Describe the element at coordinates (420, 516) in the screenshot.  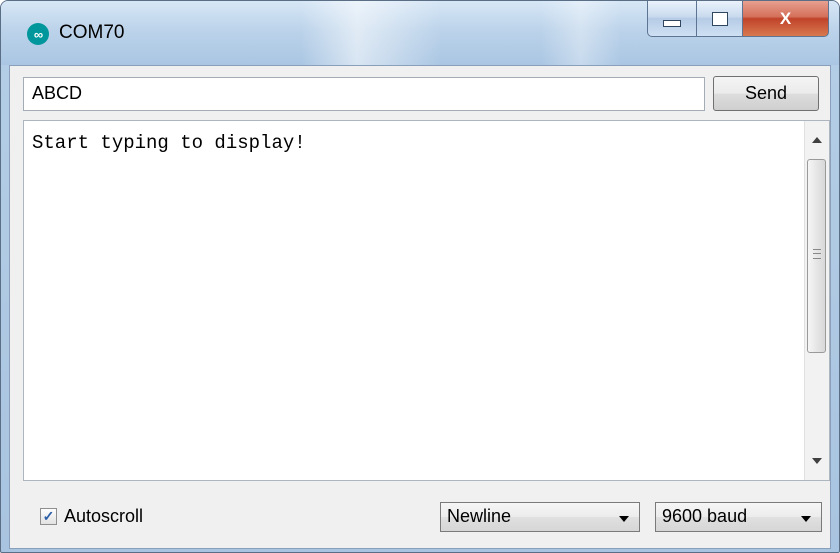
I see `bottom-bar: ✓ Autoscroll Newline 9600 baud` at that location.